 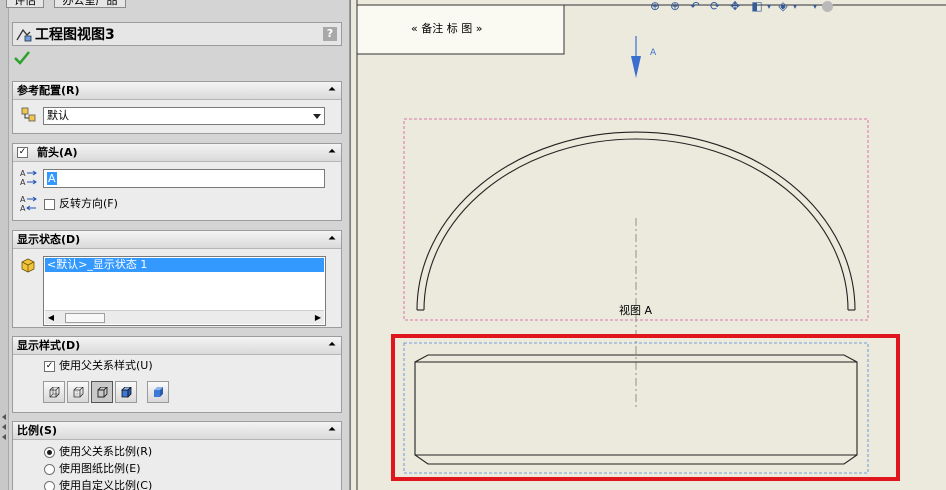 What do you see at coordinates (330, 34) in the screenshot?
I see `help-button: ?` at bounding box center [330, 34].